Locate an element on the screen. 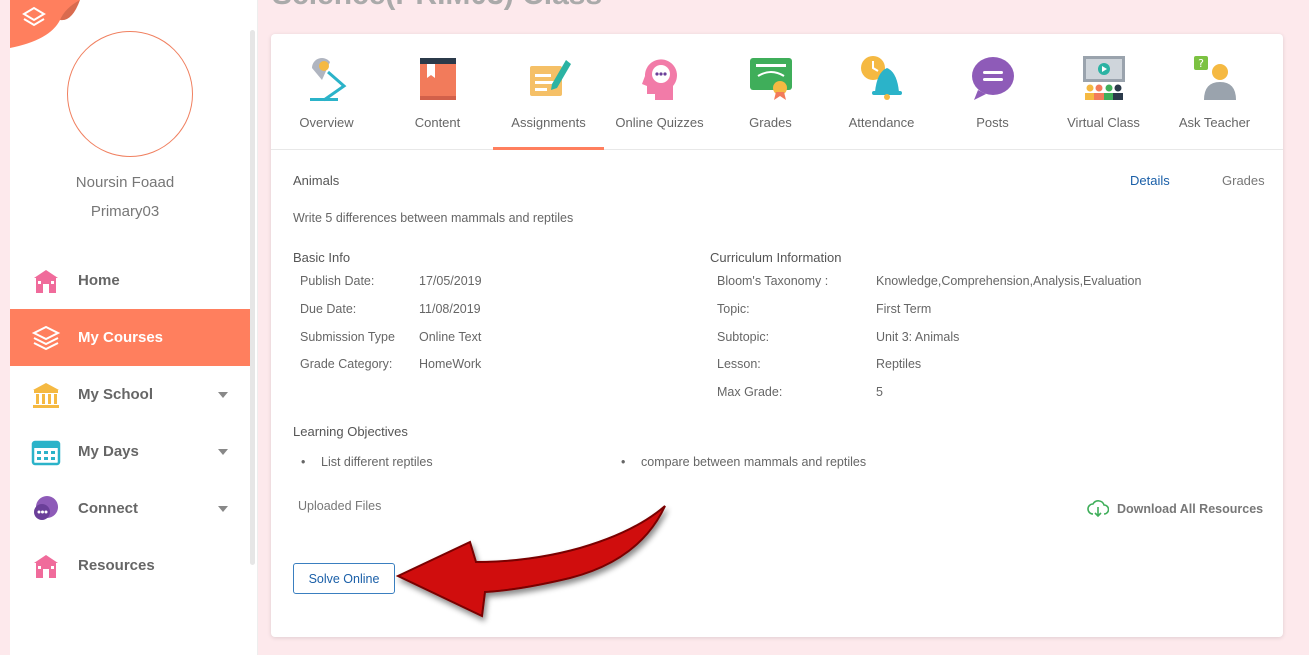 This screenshot has height=655, width=1309. publish-date-value: 17/05/2019 is located at coordinates (450, 281).